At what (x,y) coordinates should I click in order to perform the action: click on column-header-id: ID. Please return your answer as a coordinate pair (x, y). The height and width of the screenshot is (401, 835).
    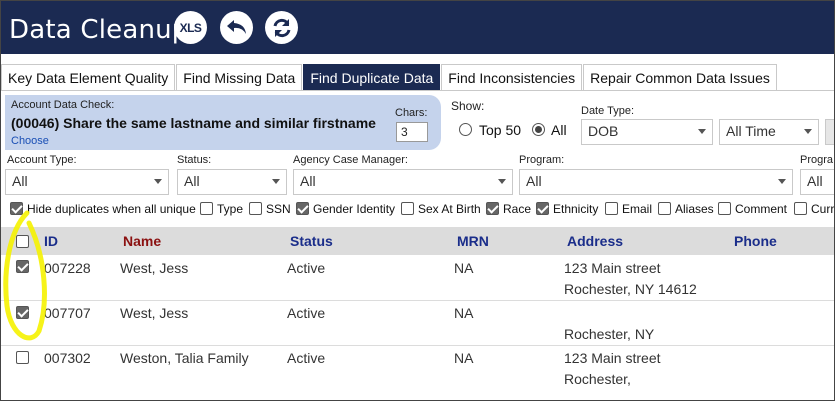
    Looking at the image, I should click on (51, 241).